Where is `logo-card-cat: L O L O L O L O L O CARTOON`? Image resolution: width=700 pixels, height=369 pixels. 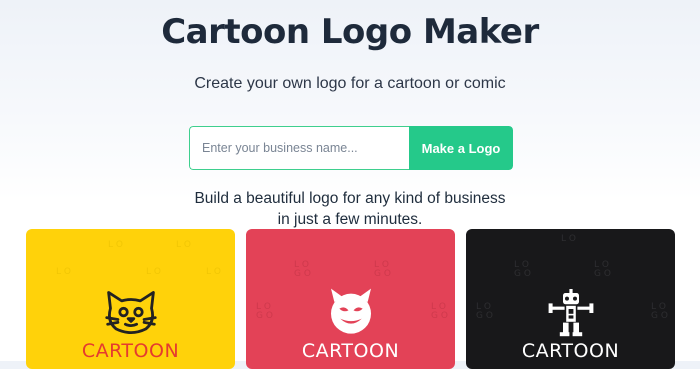 logo-card-cat: L O L O L O L O L O CARTOON is located at coordinates (130, 299).